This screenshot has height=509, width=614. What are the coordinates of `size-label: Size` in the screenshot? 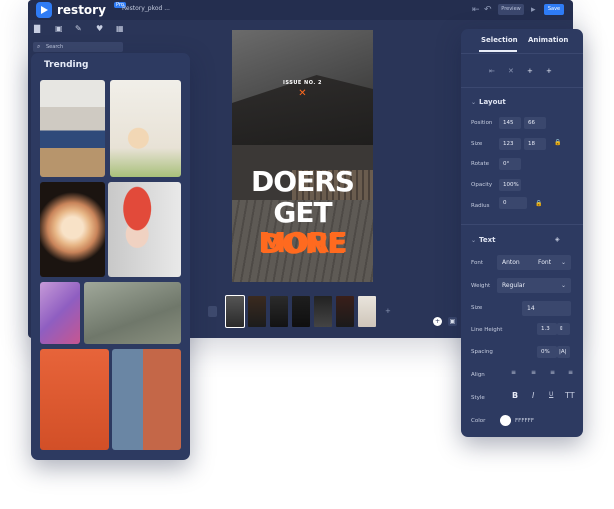 It's located at (477, 144).